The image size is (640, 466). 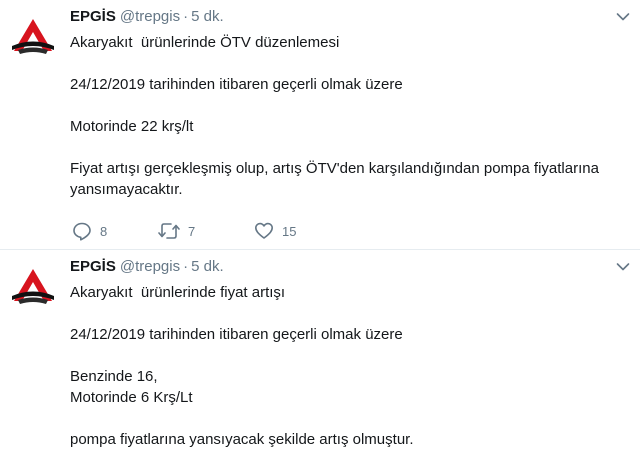 I want to click on retweet-button: 7, so click(x=176, y=231).